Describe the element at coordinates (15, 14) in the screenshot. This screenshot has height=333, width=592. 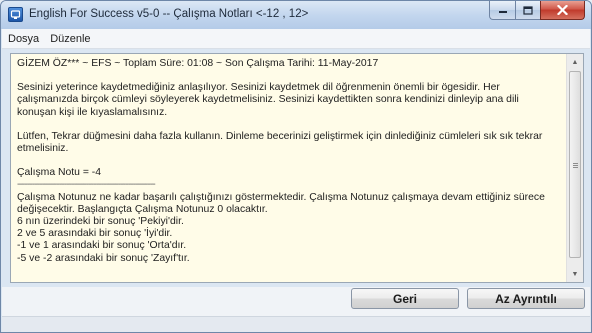
I see `app-icon` at that location.